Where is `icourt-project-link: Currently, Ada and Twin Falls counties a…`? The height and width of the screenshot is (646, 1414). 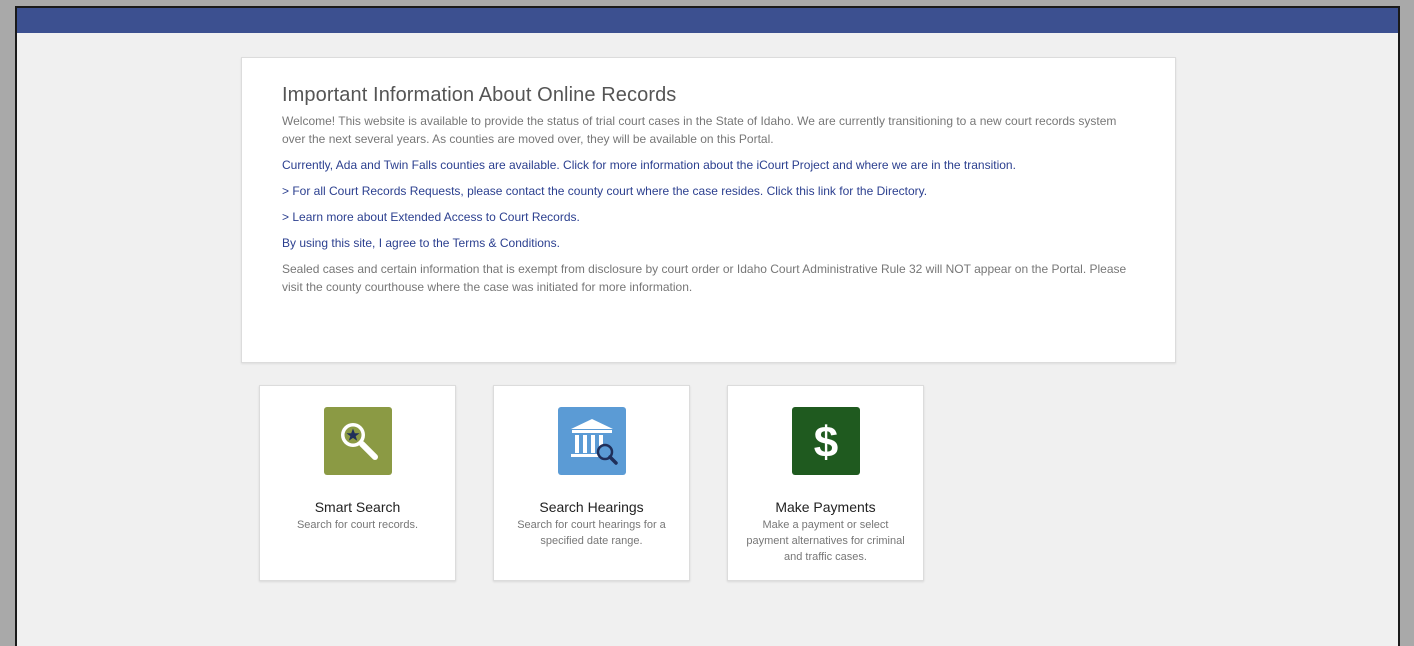
icourt-project-link: Currently, Ada and Twin Falls counties a… is located at coordinates (708, 165).